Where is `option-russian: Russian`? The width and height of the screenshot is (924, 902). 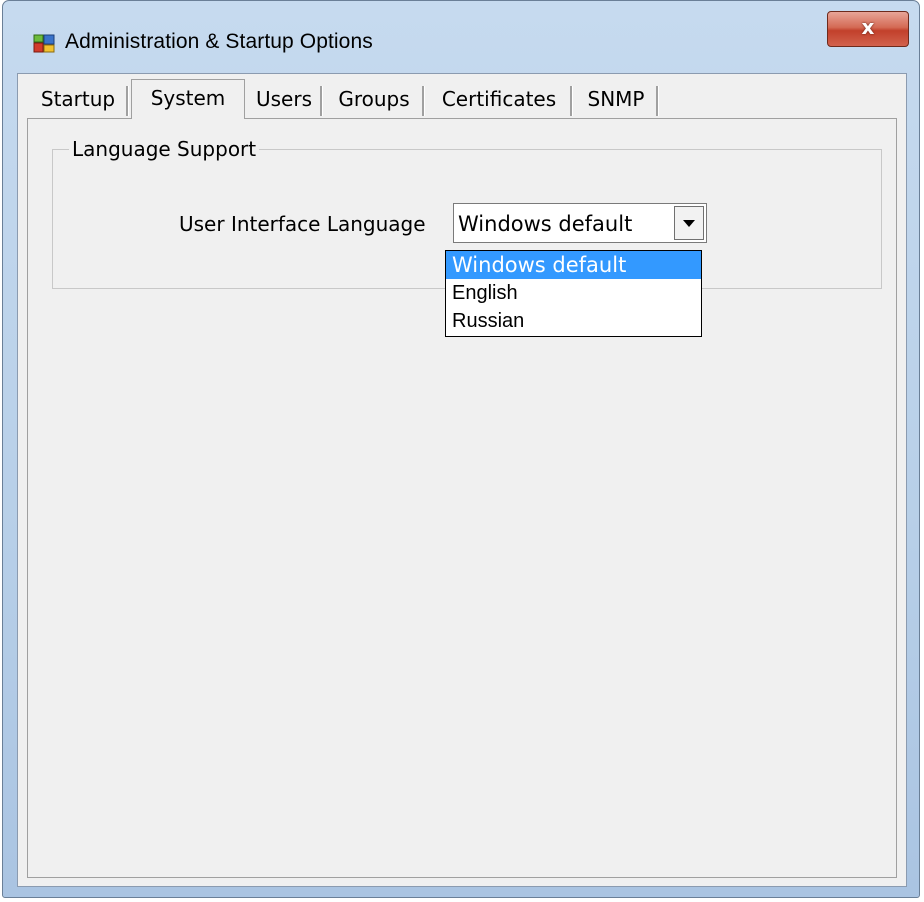
option-russian: Russian is located at coordinates (573, 321).